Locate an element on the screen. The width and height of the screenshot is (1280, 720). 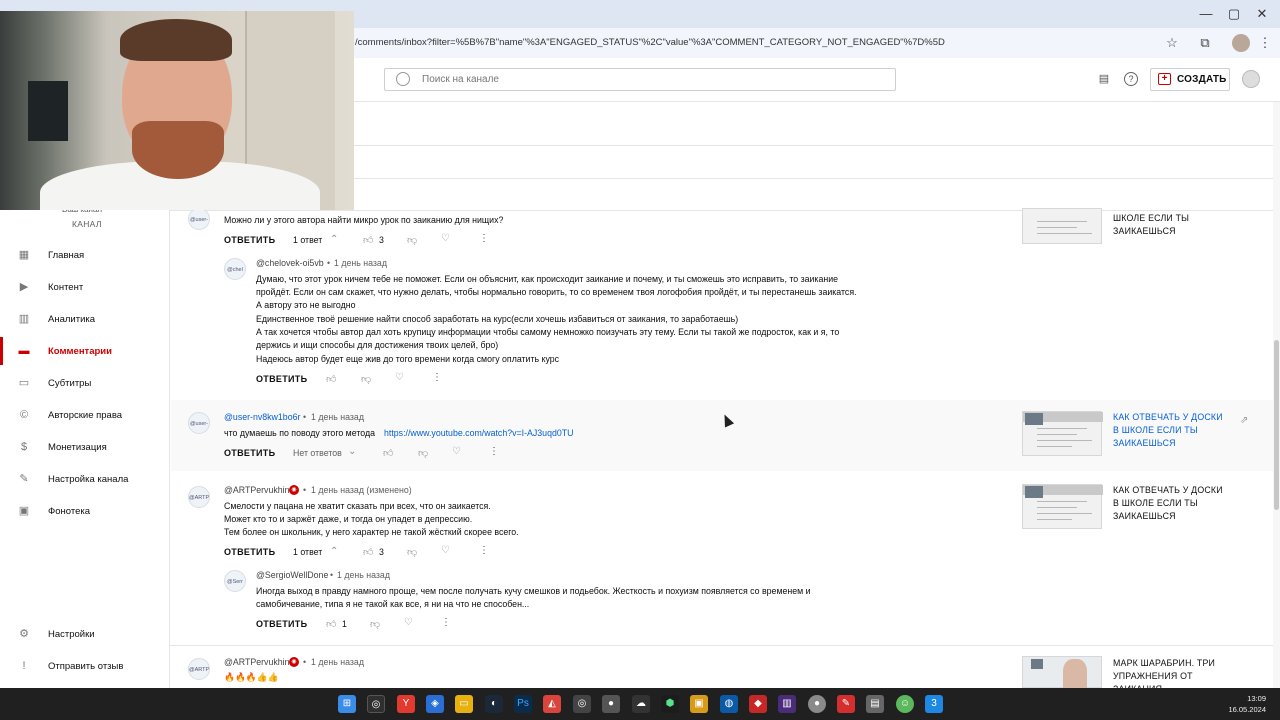
browser-menu-icon: ⋮ is located at coordinates (1265, 43).